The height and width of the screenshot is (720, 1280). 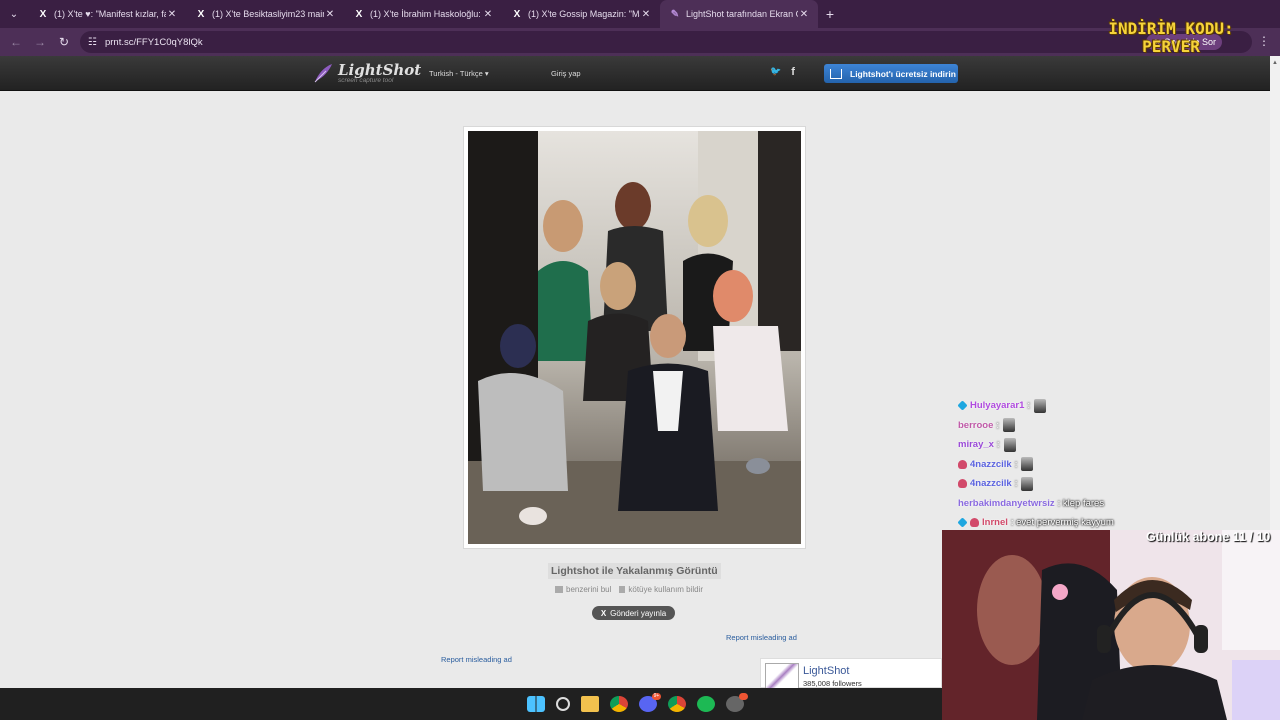 I want to click on find-similar-label: benzerini bul, so click(x=589, y=589).